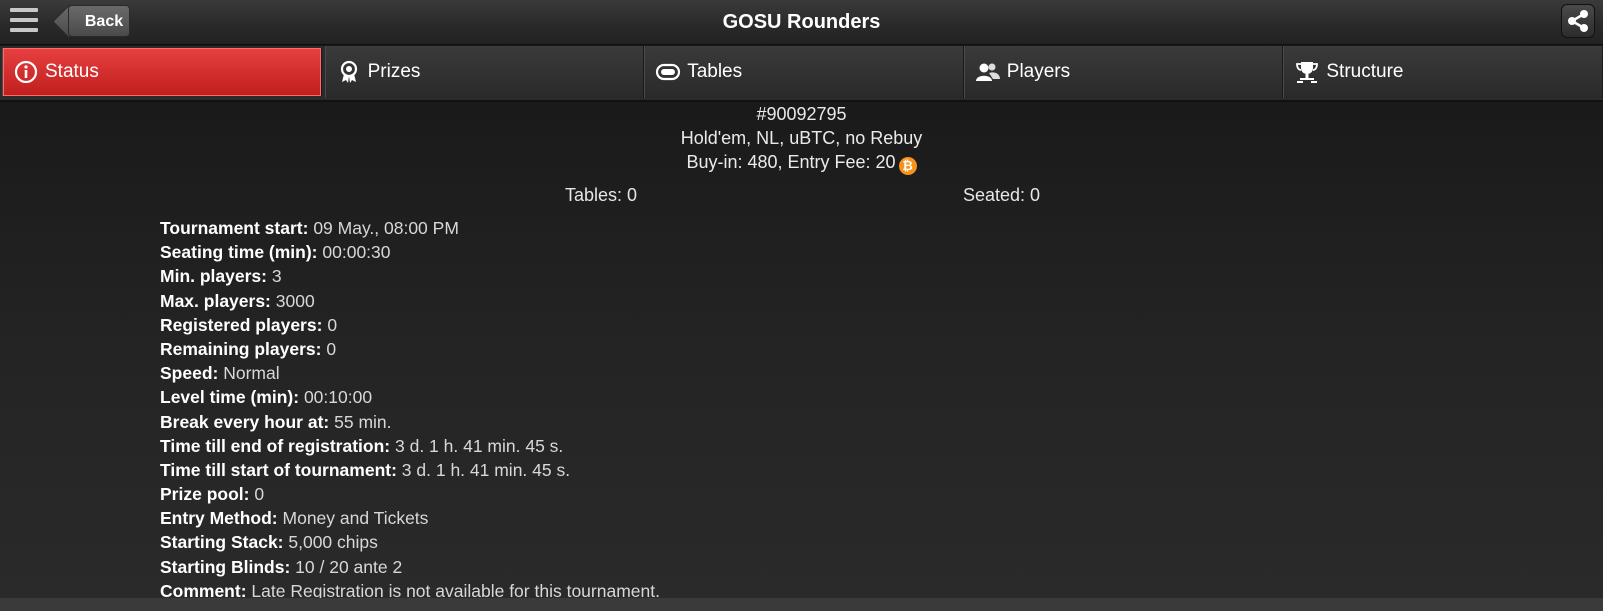 This screenshot has width=1603, height=611. Describe the element at coordinates (215, 300) in the screenshot. I see `detail-label: Max. players:` at that location.